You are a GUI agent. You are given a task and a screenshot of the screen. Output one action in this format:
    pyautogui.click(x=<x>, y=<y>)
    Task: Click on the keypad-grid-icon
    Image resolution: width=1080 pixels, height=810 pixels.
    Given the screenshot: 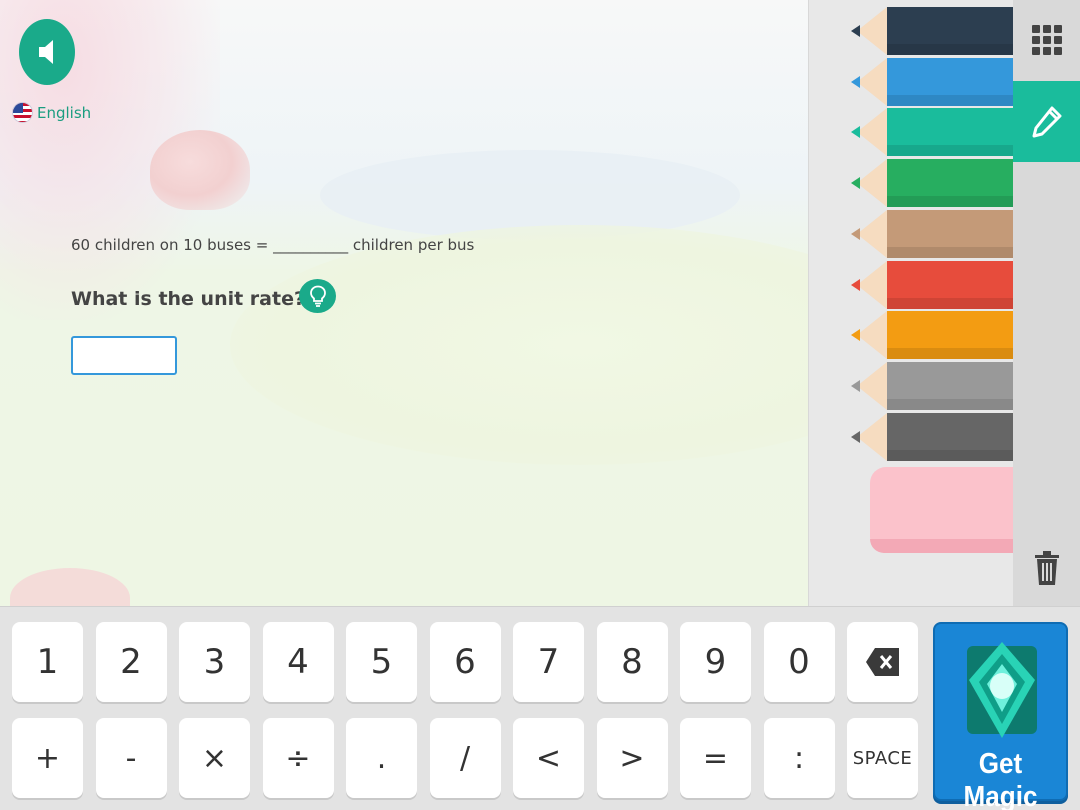 What is the action you would take?
    pyautogui.click(x=1046, y=40)
    